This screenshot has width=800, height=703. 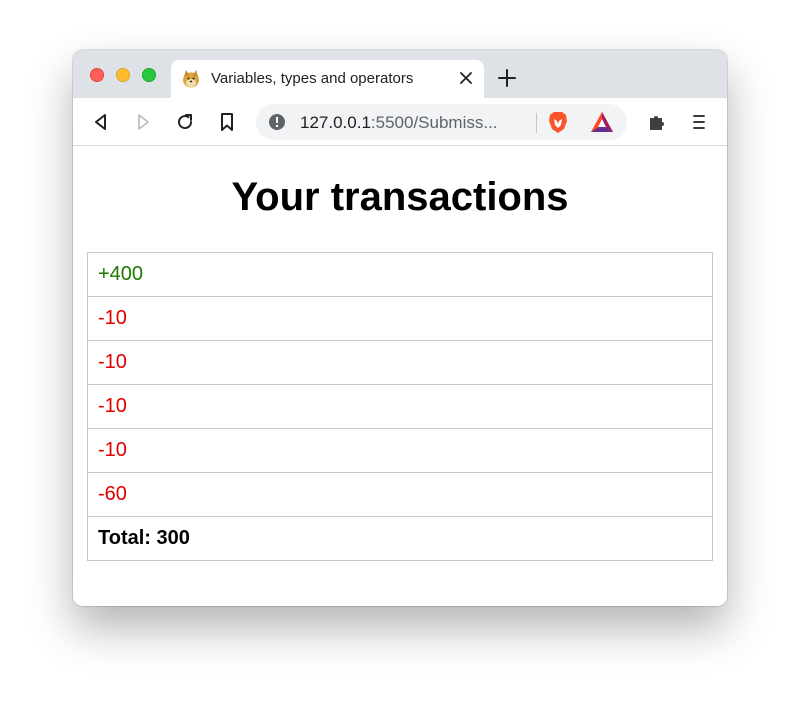 I want to click on transaction-row: +400, so click(x=400, y=274).